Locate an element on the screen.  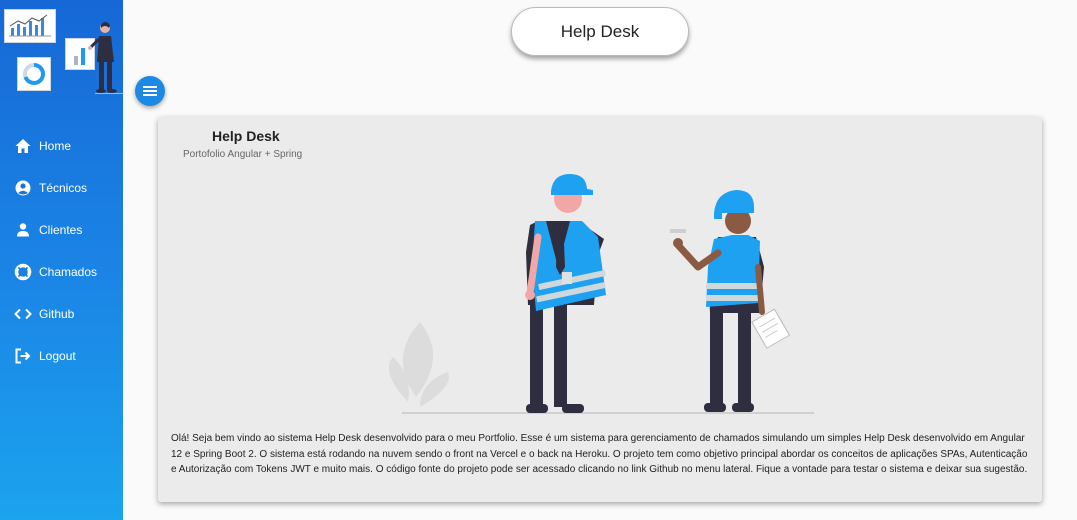
user-icon is located at coordinates (23, 230).